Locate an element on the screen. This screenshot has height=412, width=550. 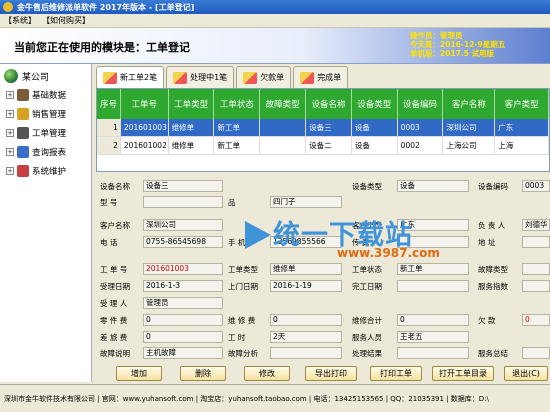
label-service-total: 服务总结 is located at coordinates (493, 353).